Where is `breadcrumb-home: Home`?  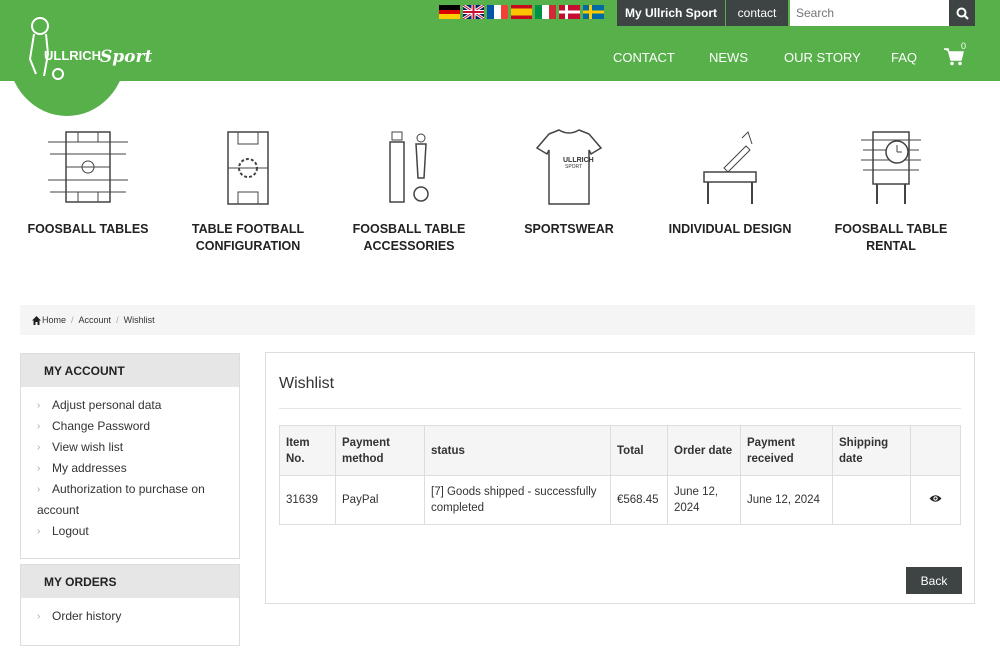 breadcrumb-home: Home is located at coordinates (54, 320).